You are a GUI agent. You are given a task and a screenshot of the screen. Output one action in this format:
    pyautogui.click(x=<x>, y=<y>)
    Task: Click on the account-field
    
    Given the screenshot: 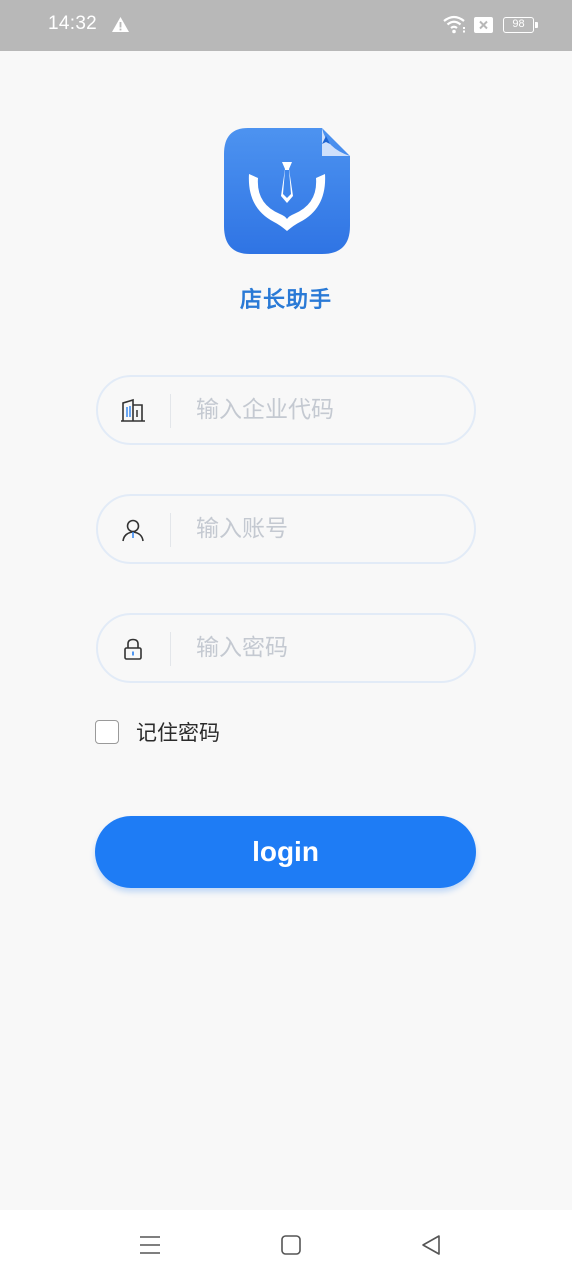 What is the action you would take?
    pyautogui.click(x=286, y=529)
    